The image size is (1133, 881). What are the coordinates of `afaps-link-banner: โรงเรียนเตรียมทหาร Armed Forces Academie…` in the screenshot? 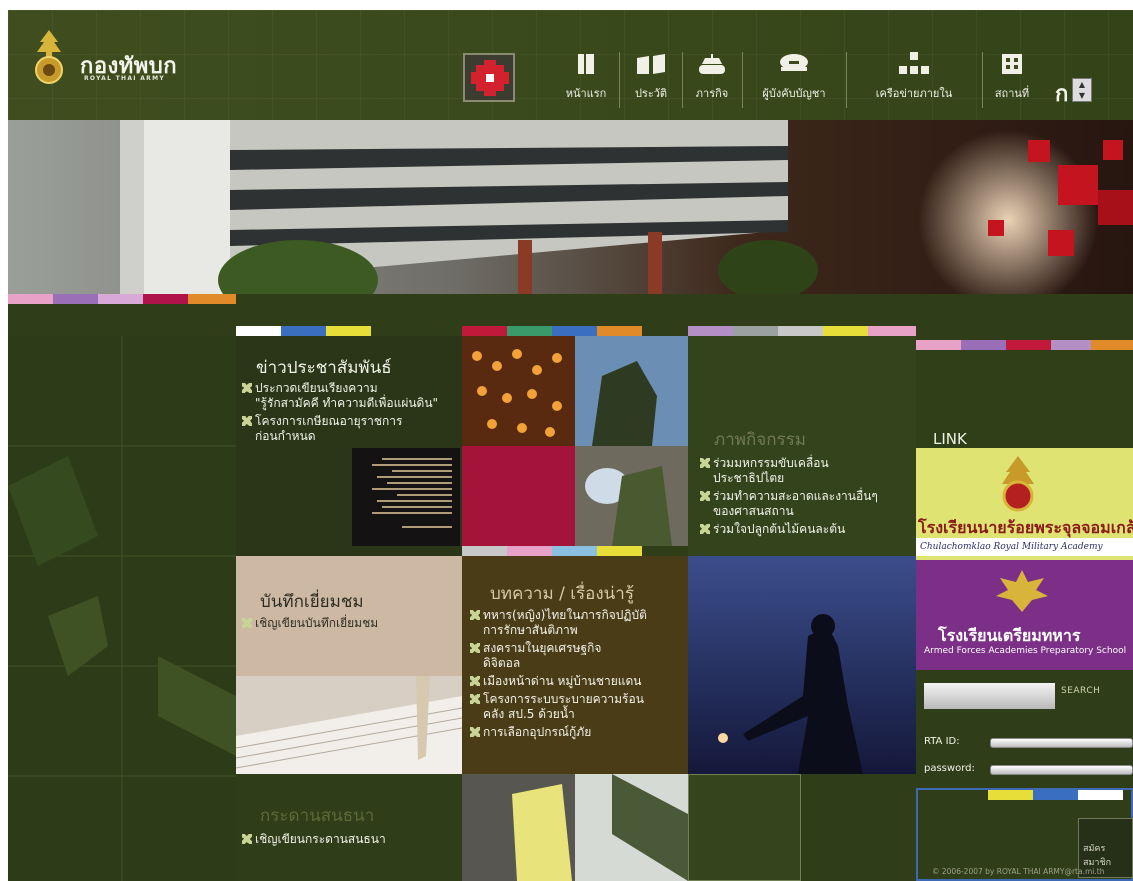 It's located at (1024, 615).